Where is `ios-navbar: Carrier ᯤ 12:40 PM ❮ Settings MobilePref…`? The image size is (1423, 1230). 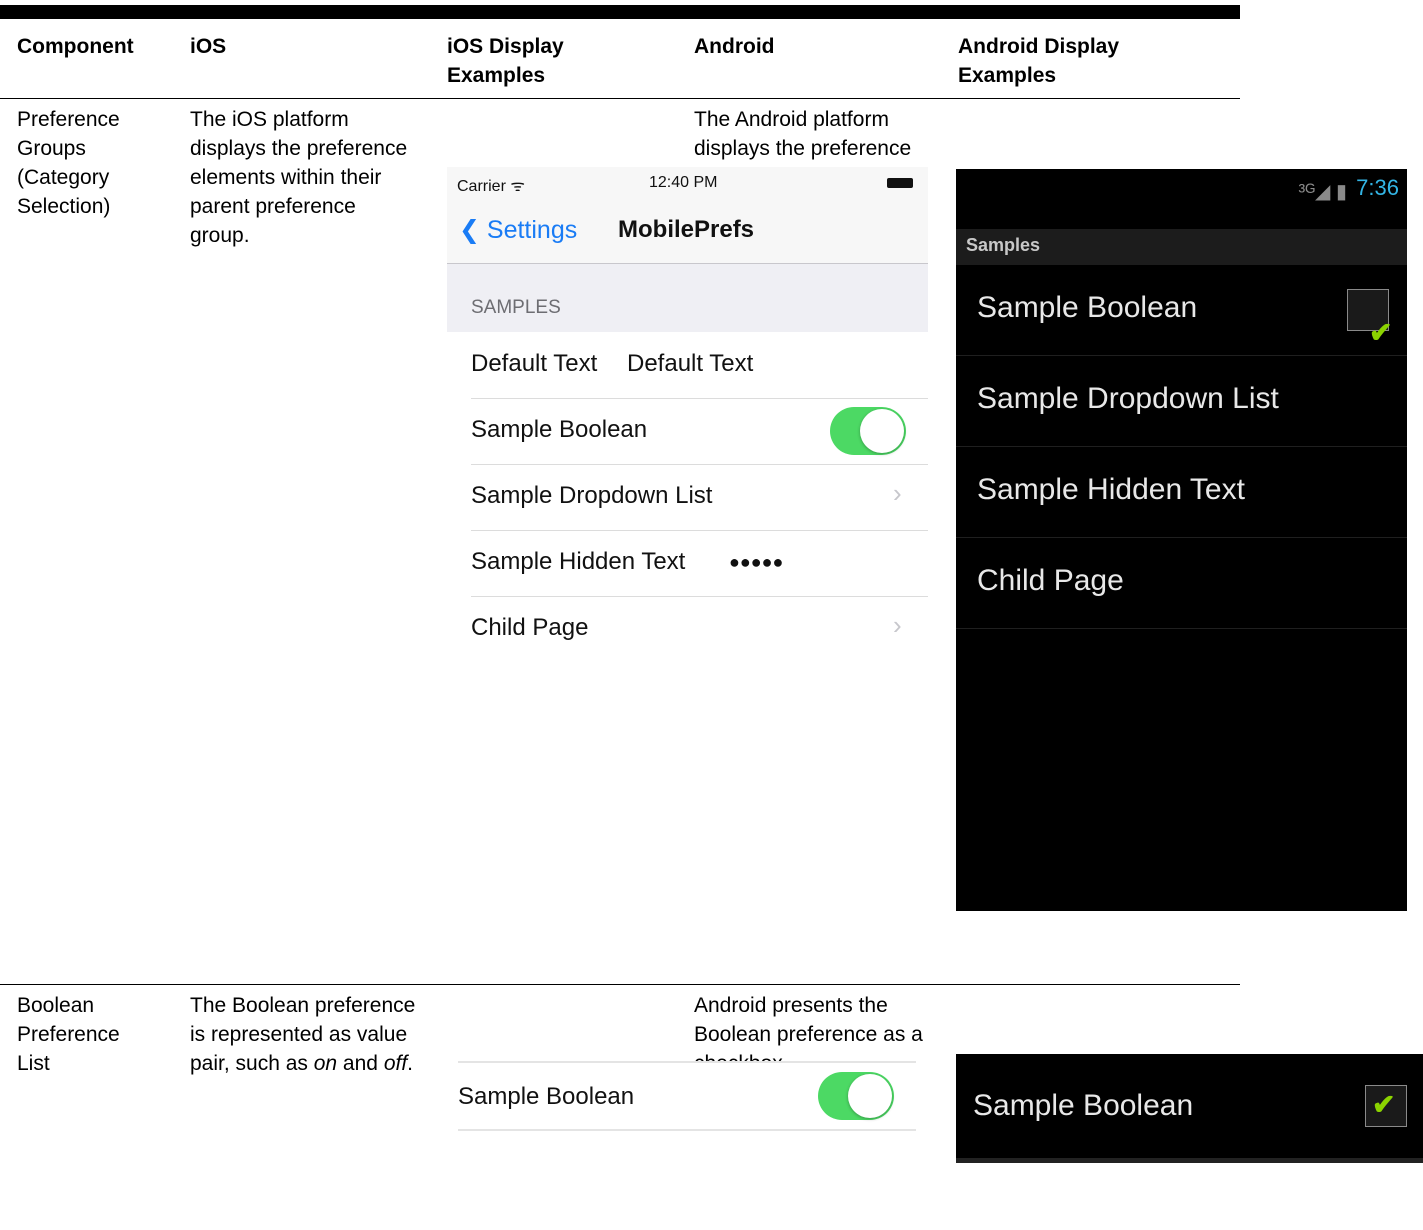
ios-navbar: Carrier ᯤ 12:40 PM ❮ Settings MobilePref… is located at coordinates (687, 215).